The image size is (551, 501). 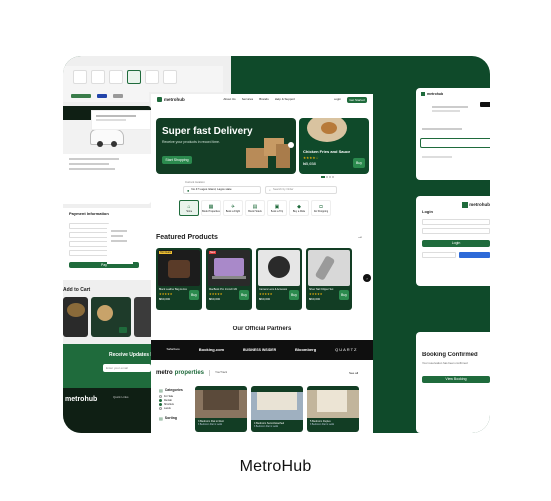 I want to click on category-chip-flight: ✈ Book a Flight, so click(x=233, y=208).